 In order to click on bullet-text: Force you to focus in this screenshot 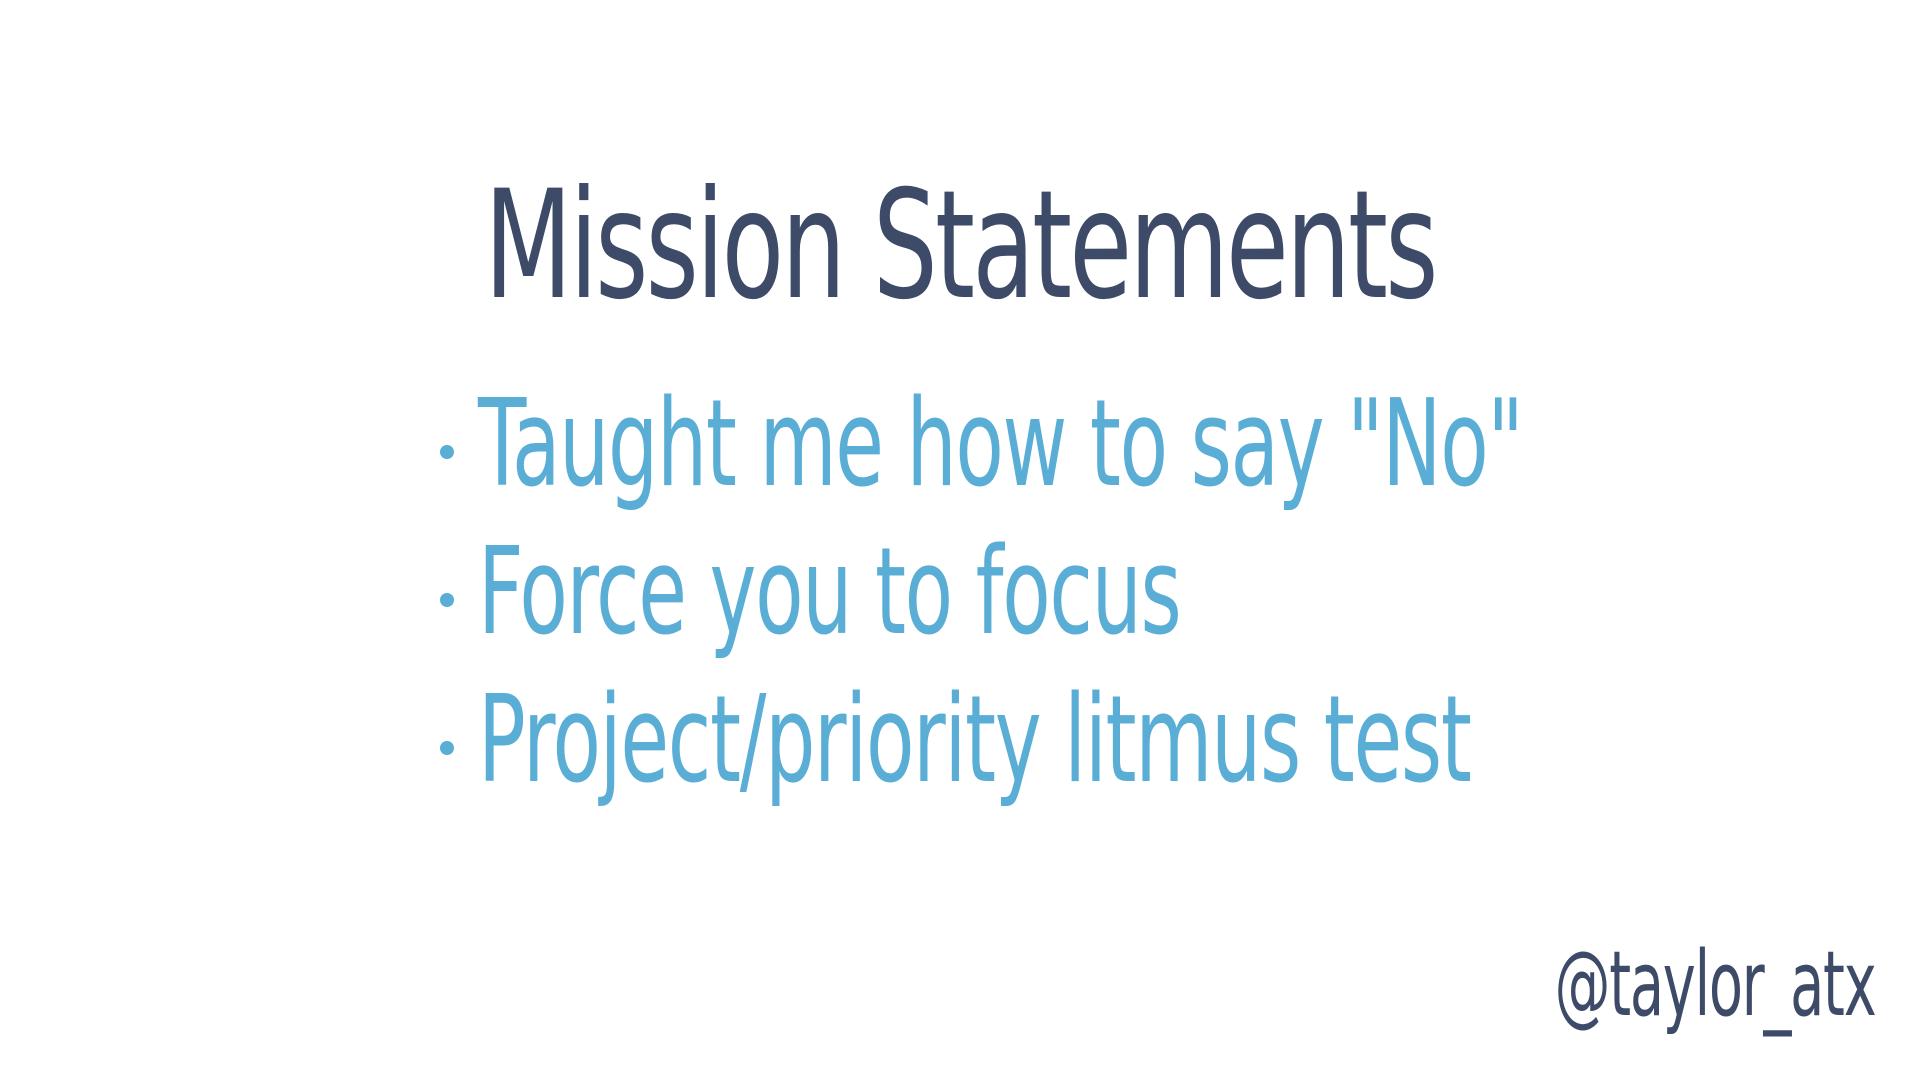, I will do `click(830, 592)`.